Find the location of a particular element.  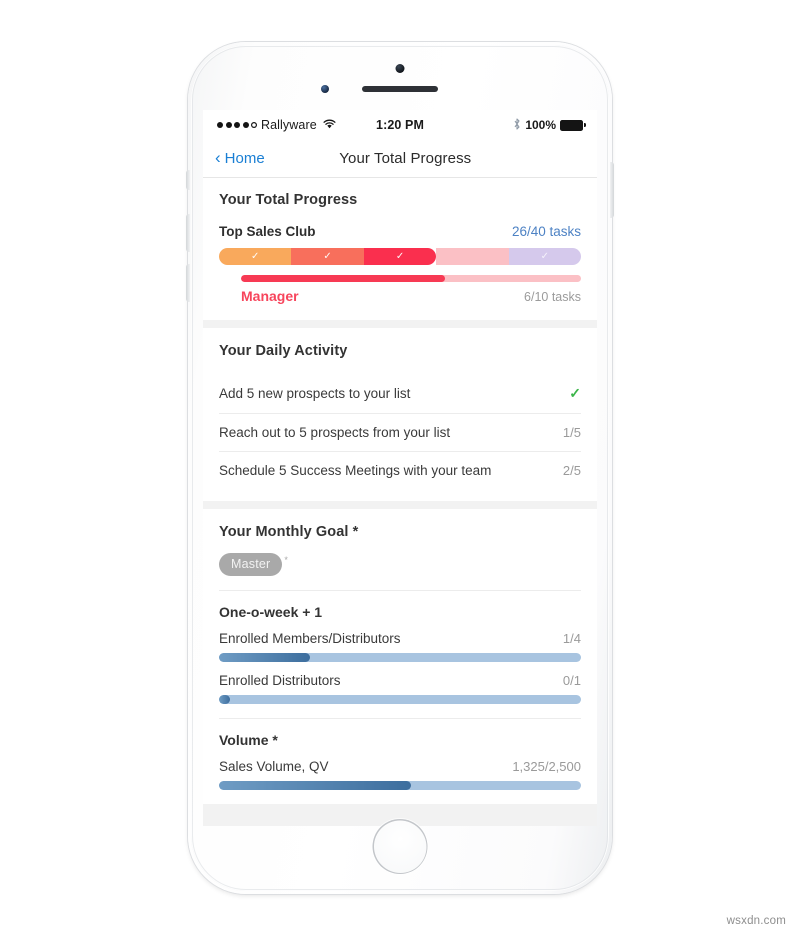

top-sales-club-row: Top Sales Club 26/40 tasks is located at coordinates (400, 231).